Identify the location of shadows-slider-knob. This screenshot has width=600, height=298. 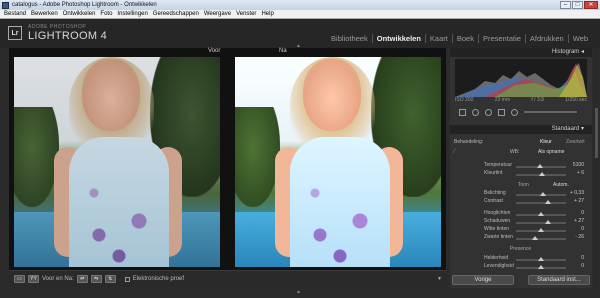
(547, 222).